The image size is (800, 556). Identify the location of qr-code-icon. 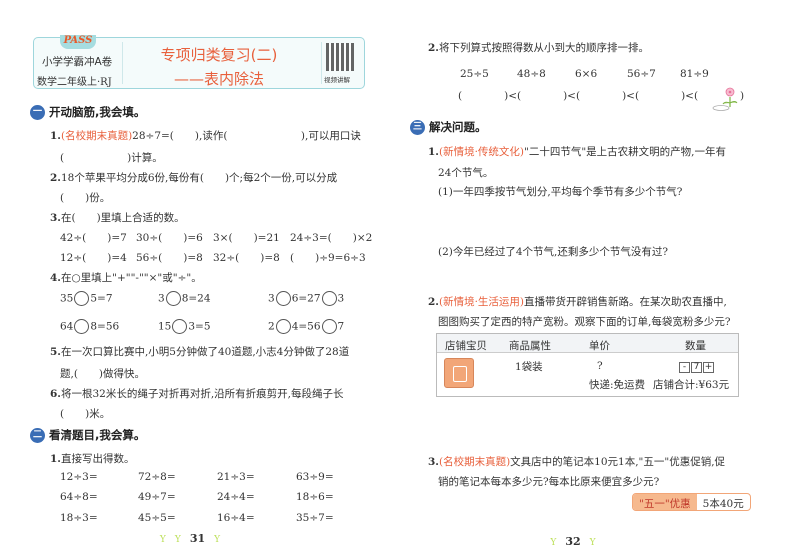
(340, 57).